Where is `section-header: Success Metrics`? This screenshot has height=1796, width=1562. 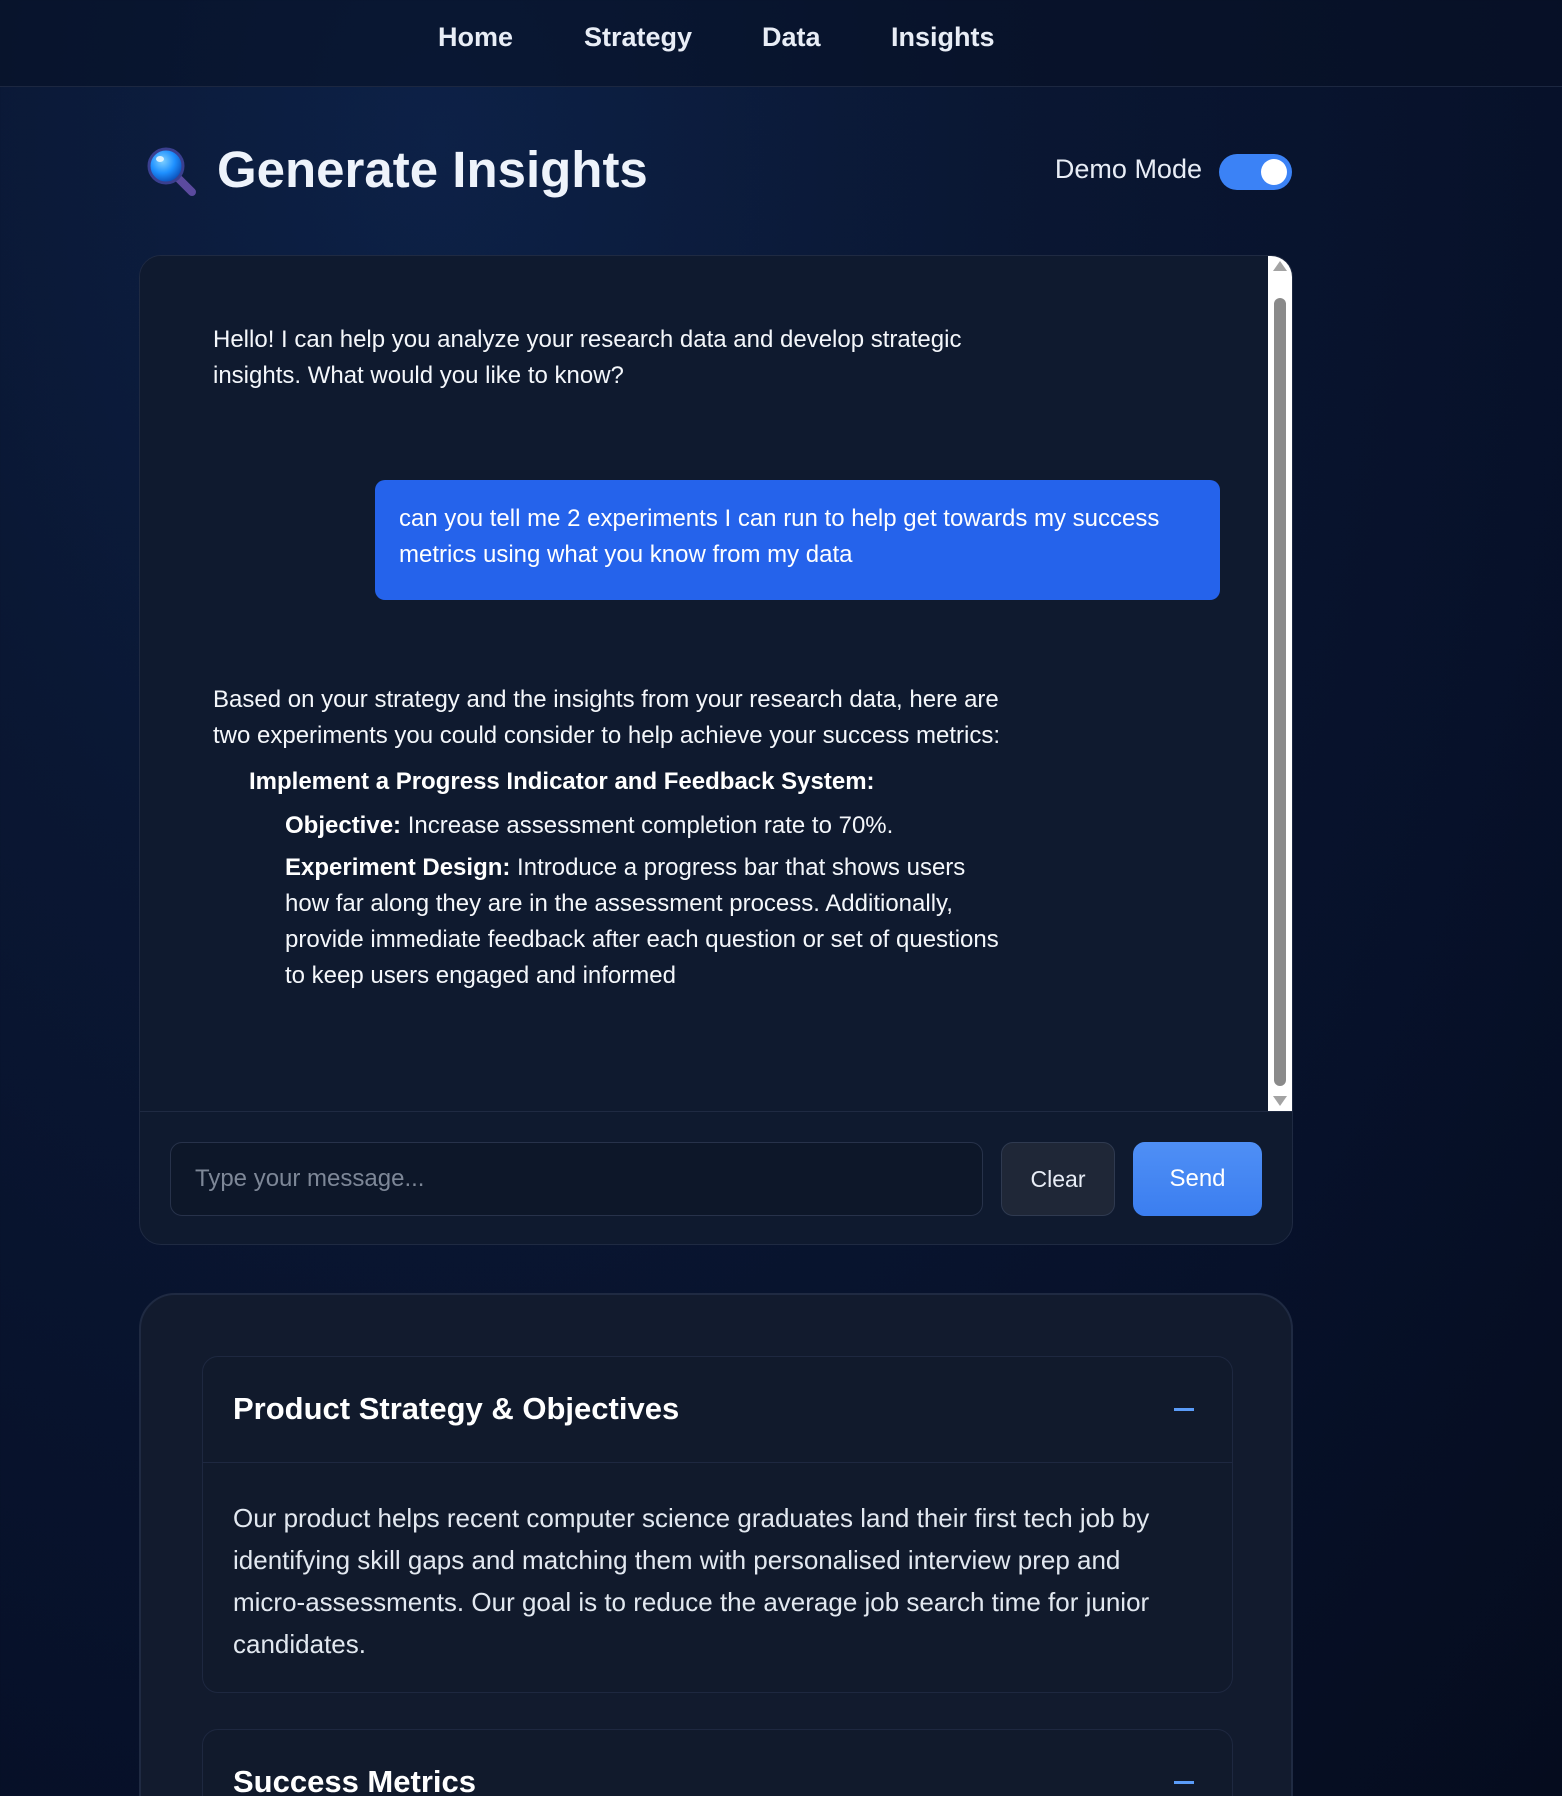 section-header: Success Metrics is located at coordinates (717, 1763).